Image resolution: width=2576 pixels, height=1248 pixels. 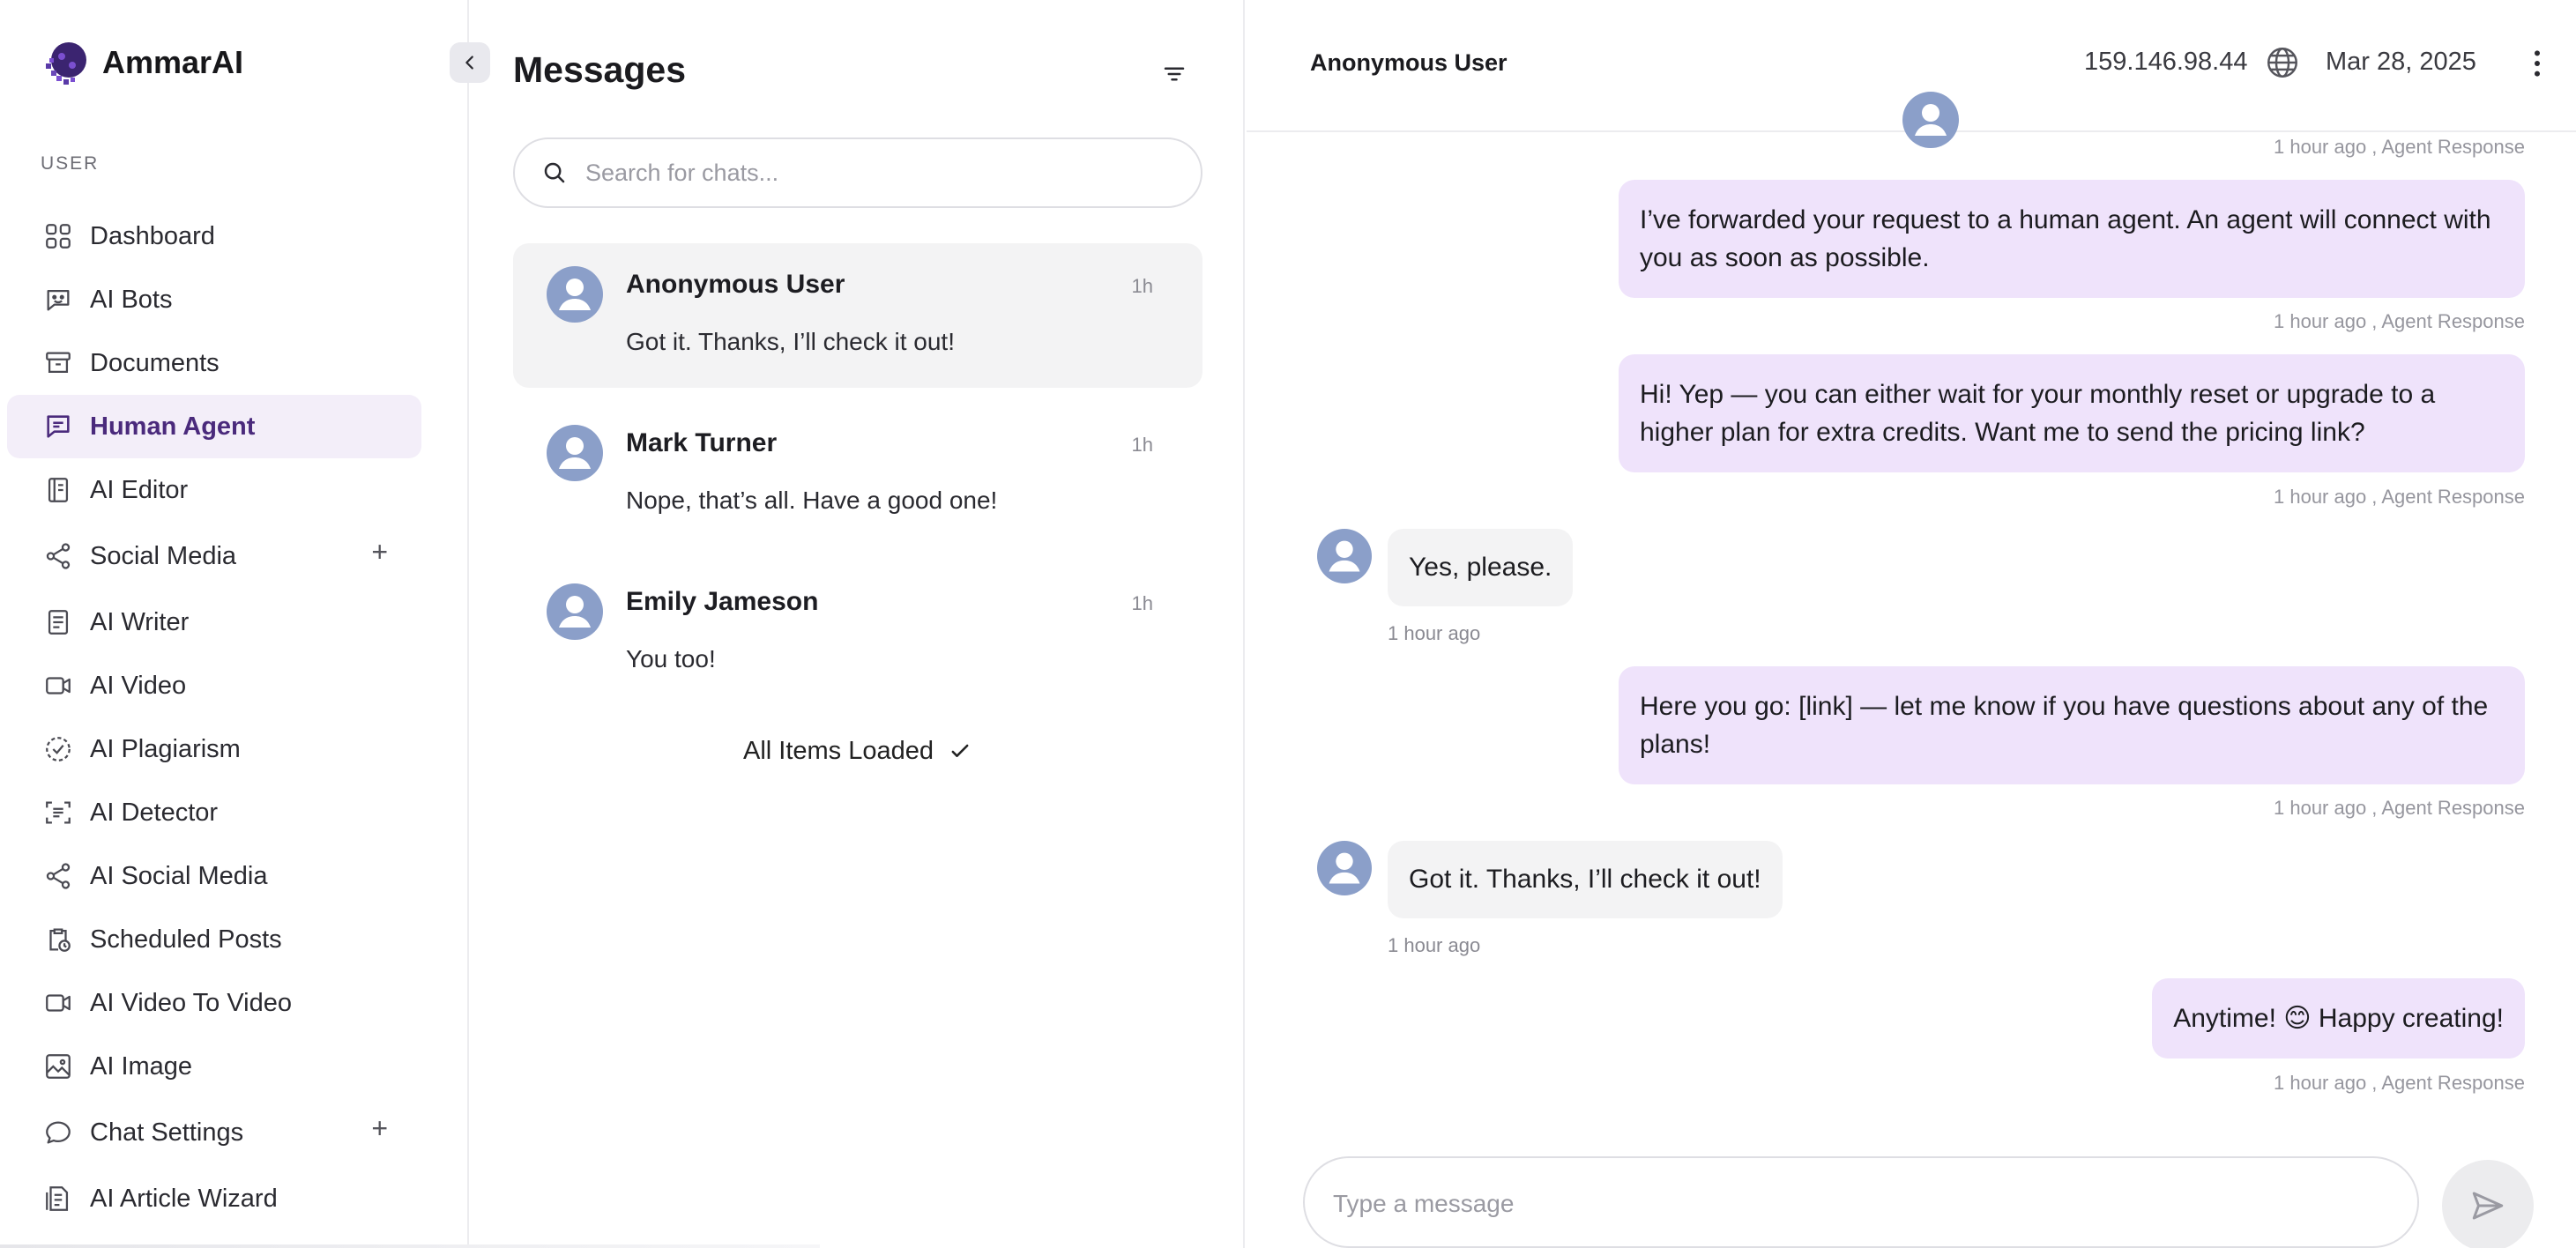 I want to click on sidebar-item-label: Human Agent, so click(x=173, y=426).